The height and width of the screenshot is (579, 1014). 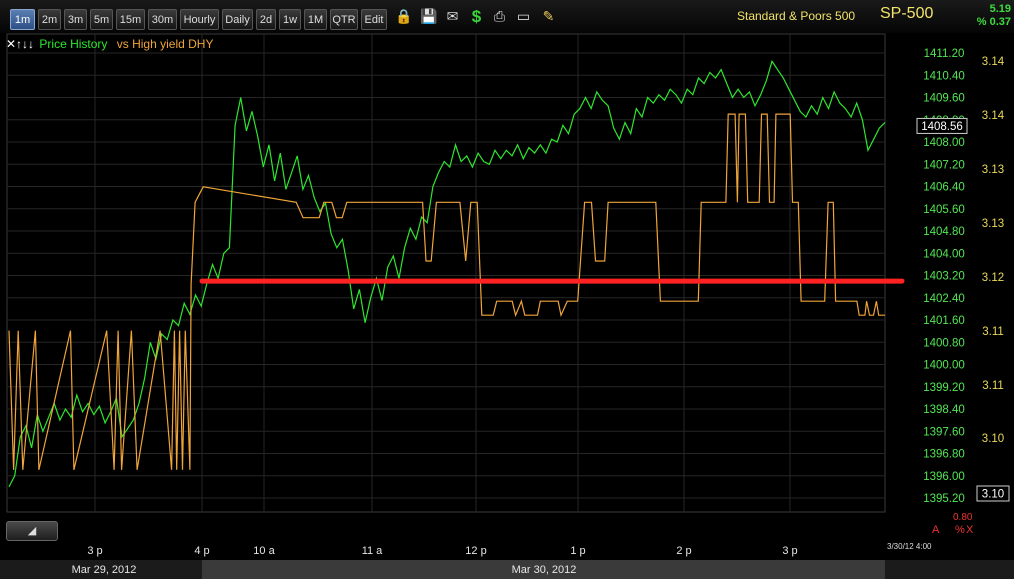 I want to click on price-tick-label: 1400.80, so click(x=944, y=343).